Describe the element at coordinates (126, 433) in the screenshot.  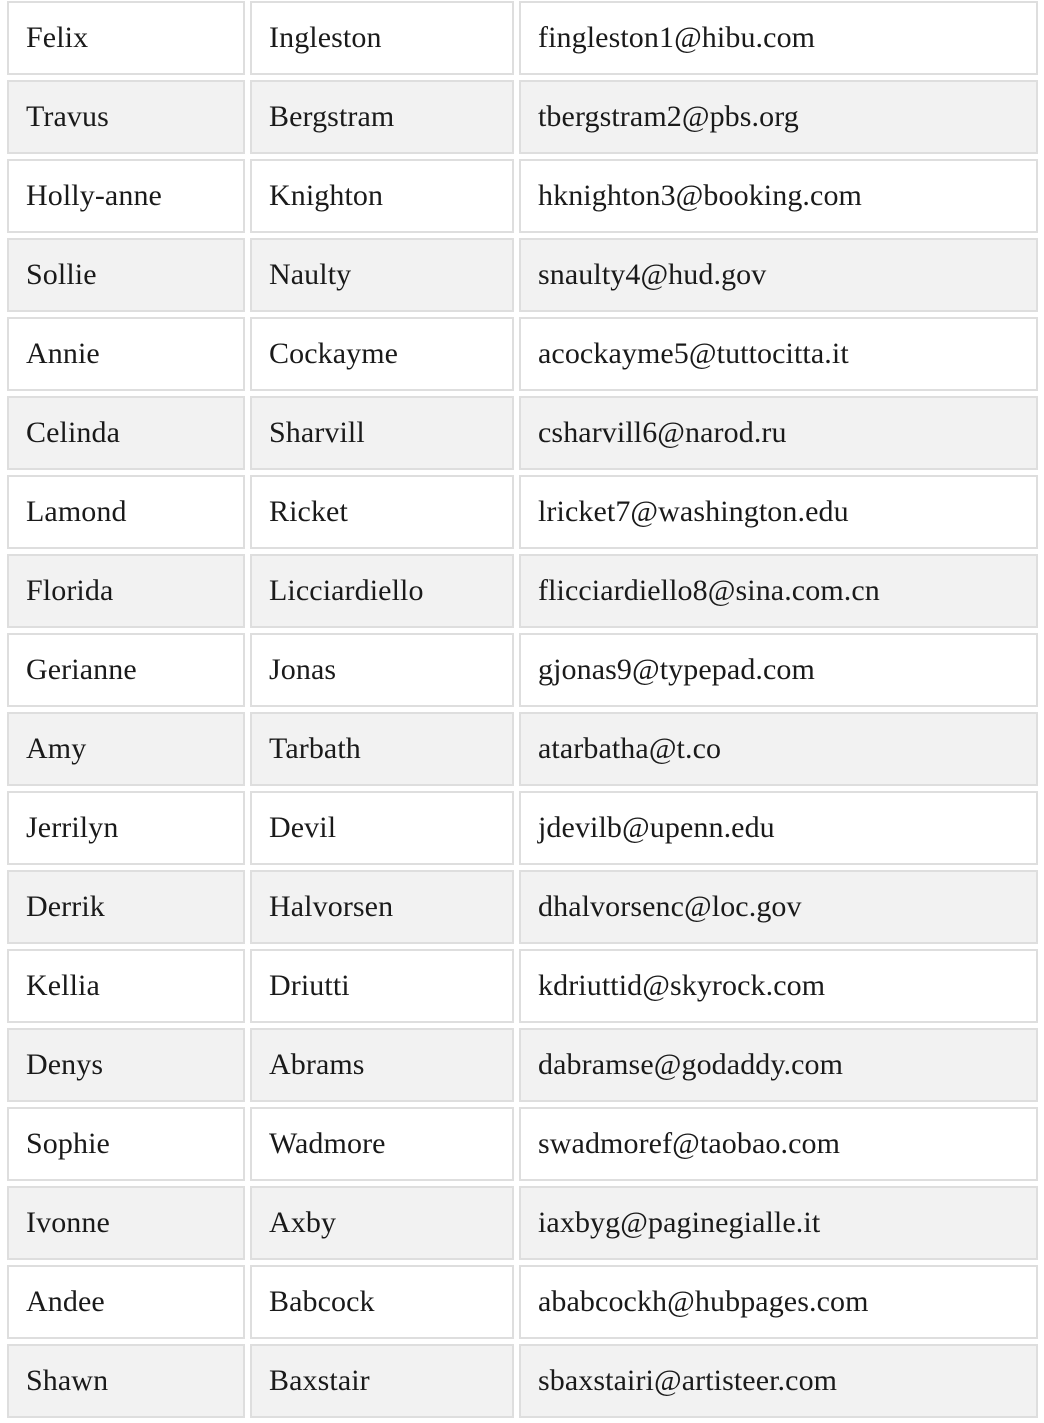
I see `first-name-cell: Celinda` at that location.